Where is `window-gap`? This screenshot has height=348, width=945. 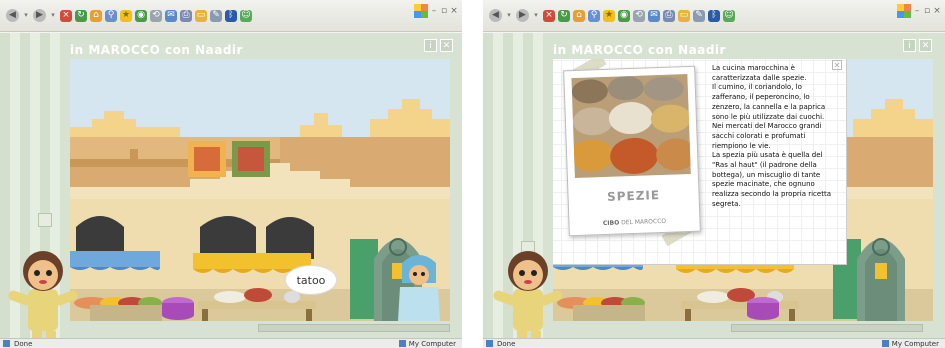
window-gap is located at coordinates (472, 174).